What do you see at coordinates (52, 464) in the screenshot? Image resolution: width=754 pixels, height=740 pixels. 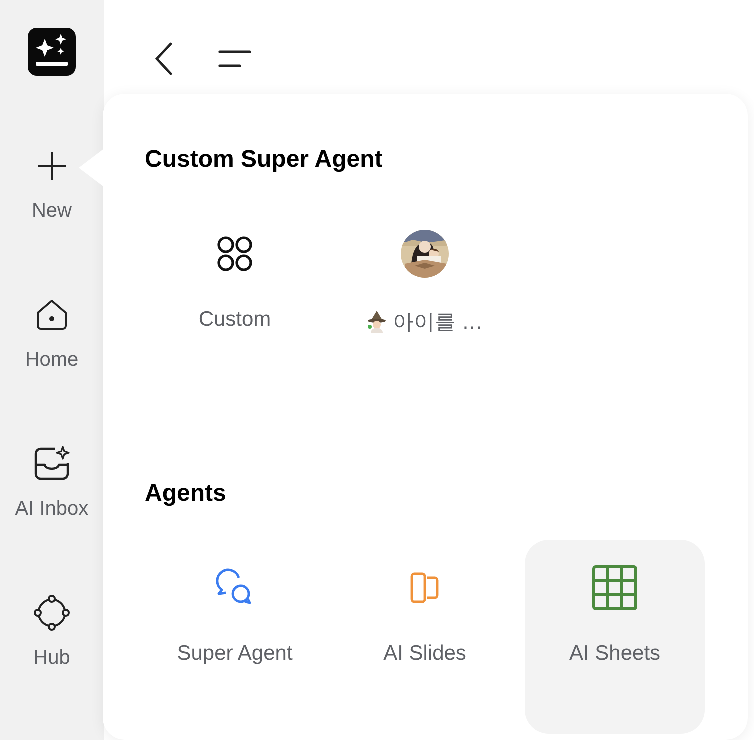 I see `inbox-icon` at bounding box center [52, 464].